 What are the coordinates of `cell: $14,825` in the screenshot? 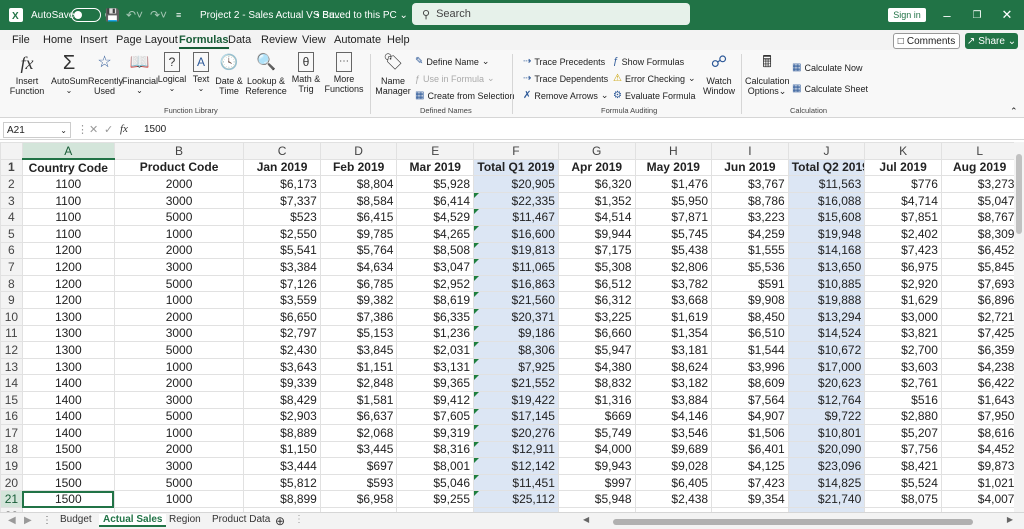 It's located at (826, 482).